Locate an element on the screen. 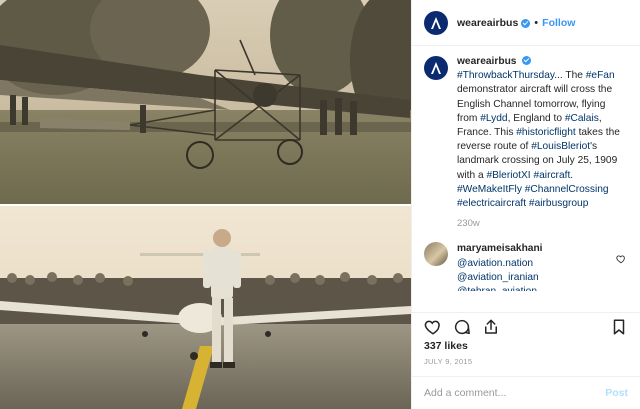  airbus-avatar is located at coordinates (436, 22).